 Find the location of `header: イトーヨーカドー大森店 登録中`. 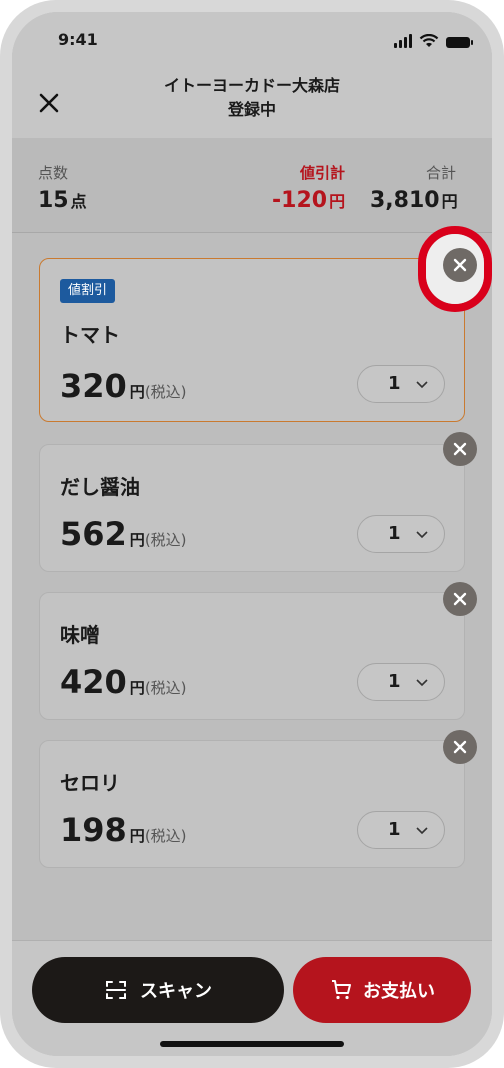

header: イトーヨーカドー大森店 登録中 is located at coordinates (252, 103).